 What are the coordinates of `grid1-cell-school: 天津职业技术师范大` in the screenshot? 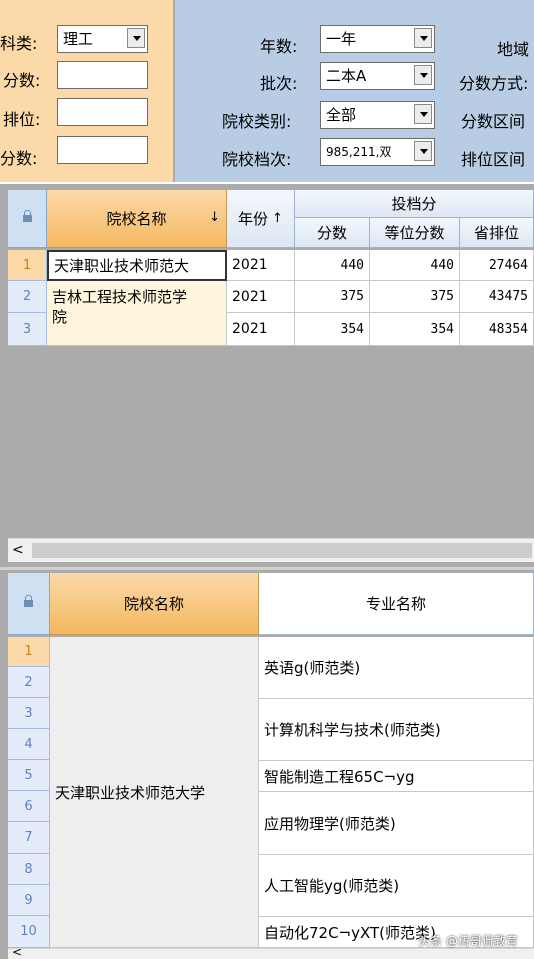 It's located at (137, 265).